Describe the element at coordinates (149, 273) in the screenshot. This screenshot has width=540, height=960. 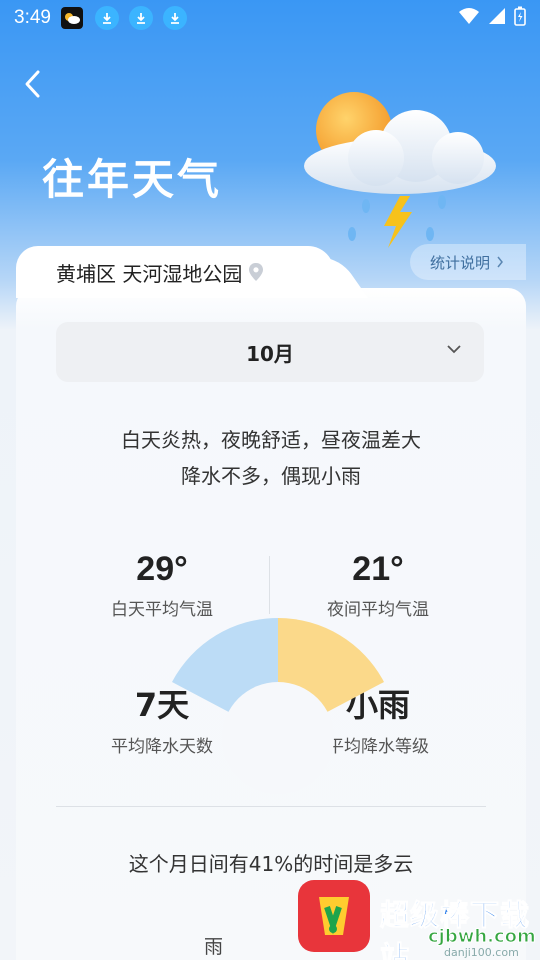
I see `location-name: 黄埔区 天河湿地公园` at that location.